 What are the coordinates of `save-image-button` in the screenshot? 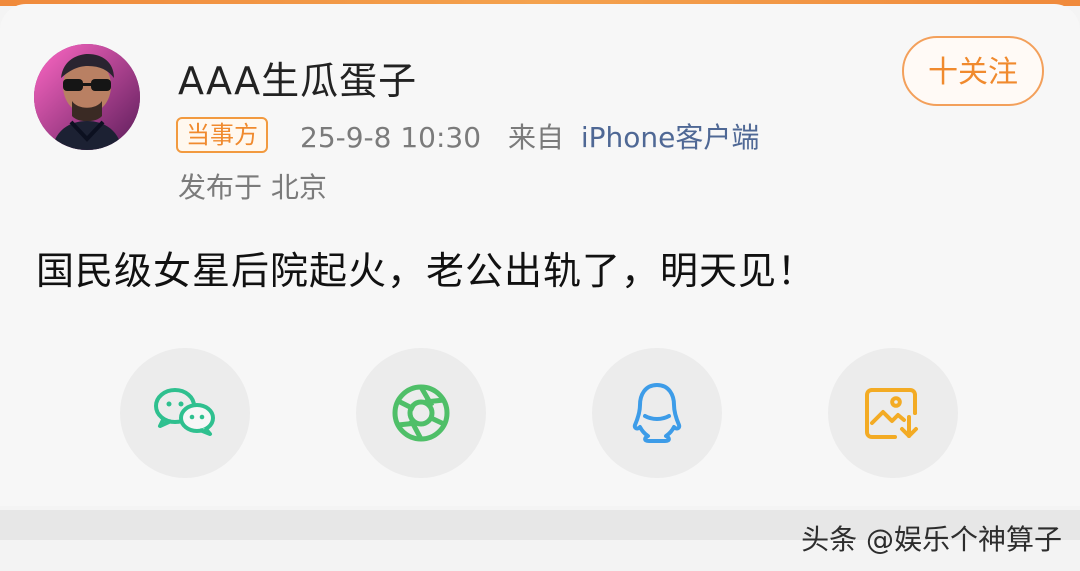 It's located at (893, 413).